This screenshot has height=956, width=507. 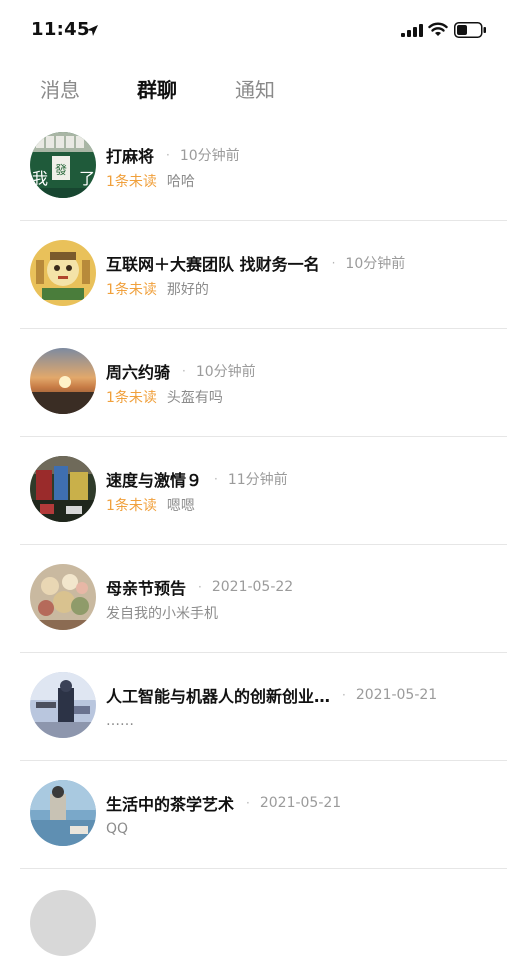 What do you see at coordinates (263, 599) in the screenshot?
I see `group-row-4: 母亲节预告 · 2021-05-22 发自我的小米手机` at bounding box center [263, 599].